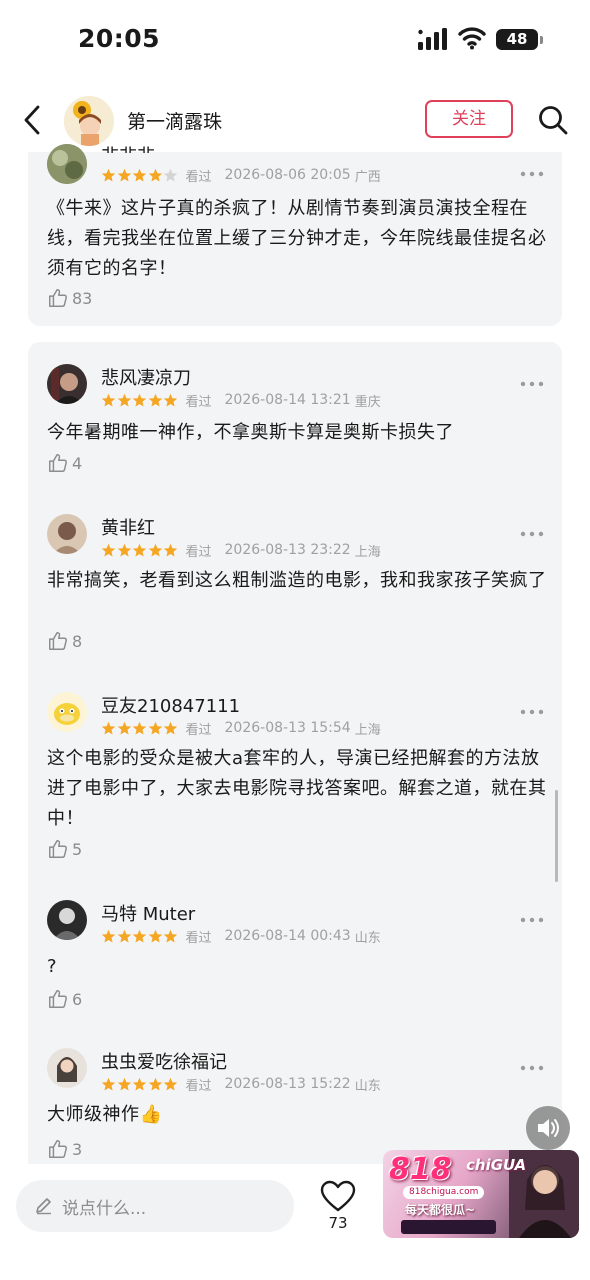 This screenshot has width=590, height=1280. I want to click on back-arrow-icon, so click(33, 120).